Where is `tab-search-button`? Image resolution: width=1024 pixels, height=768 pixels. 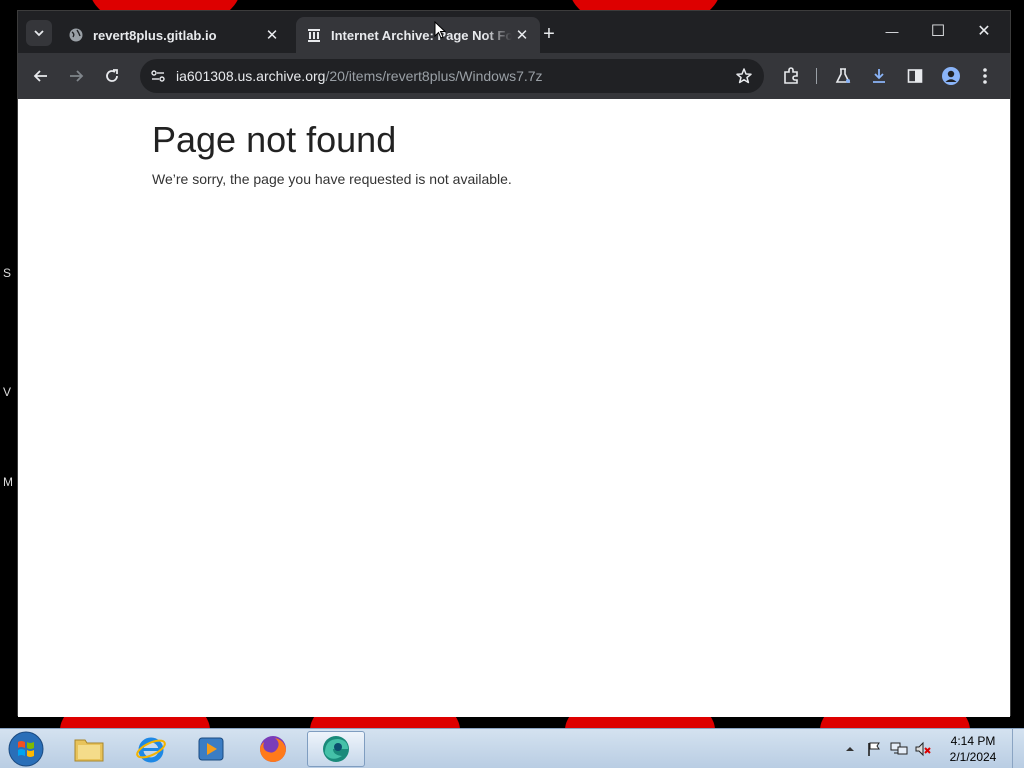
tab-search-button is located at coordinates (39, 33).